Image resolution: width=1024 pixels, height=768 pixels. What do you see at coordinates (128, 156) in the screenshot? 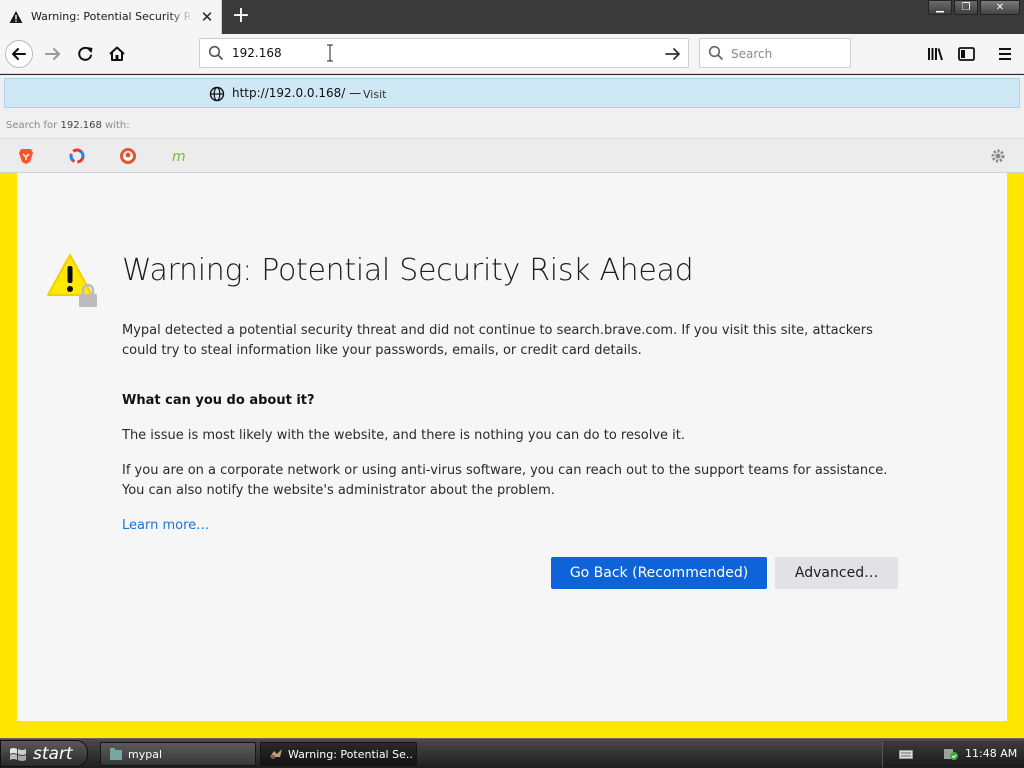
I see `duckduckgo-icon` at bounding box center [128, 156].